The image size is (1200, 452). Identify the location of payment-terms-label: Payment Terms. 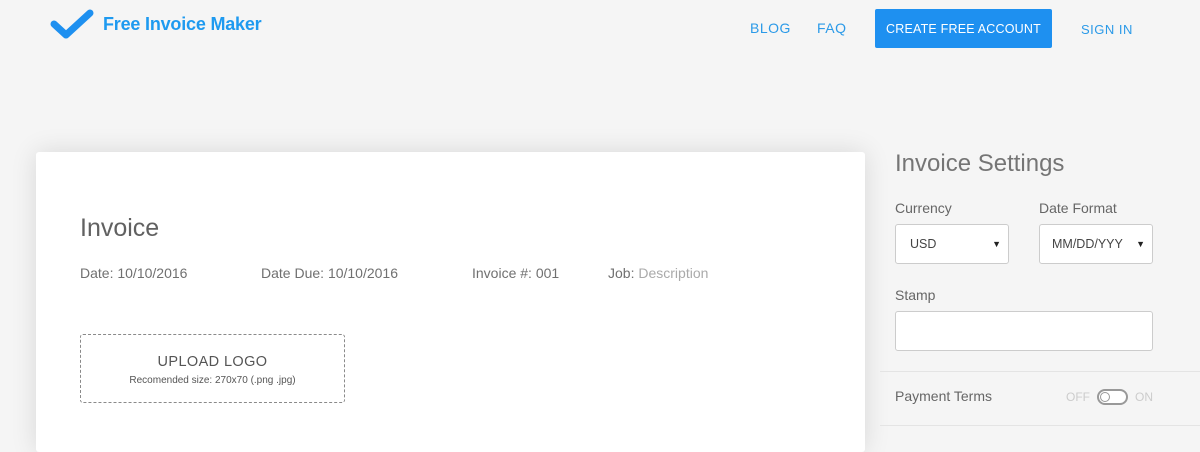
(943, 396).